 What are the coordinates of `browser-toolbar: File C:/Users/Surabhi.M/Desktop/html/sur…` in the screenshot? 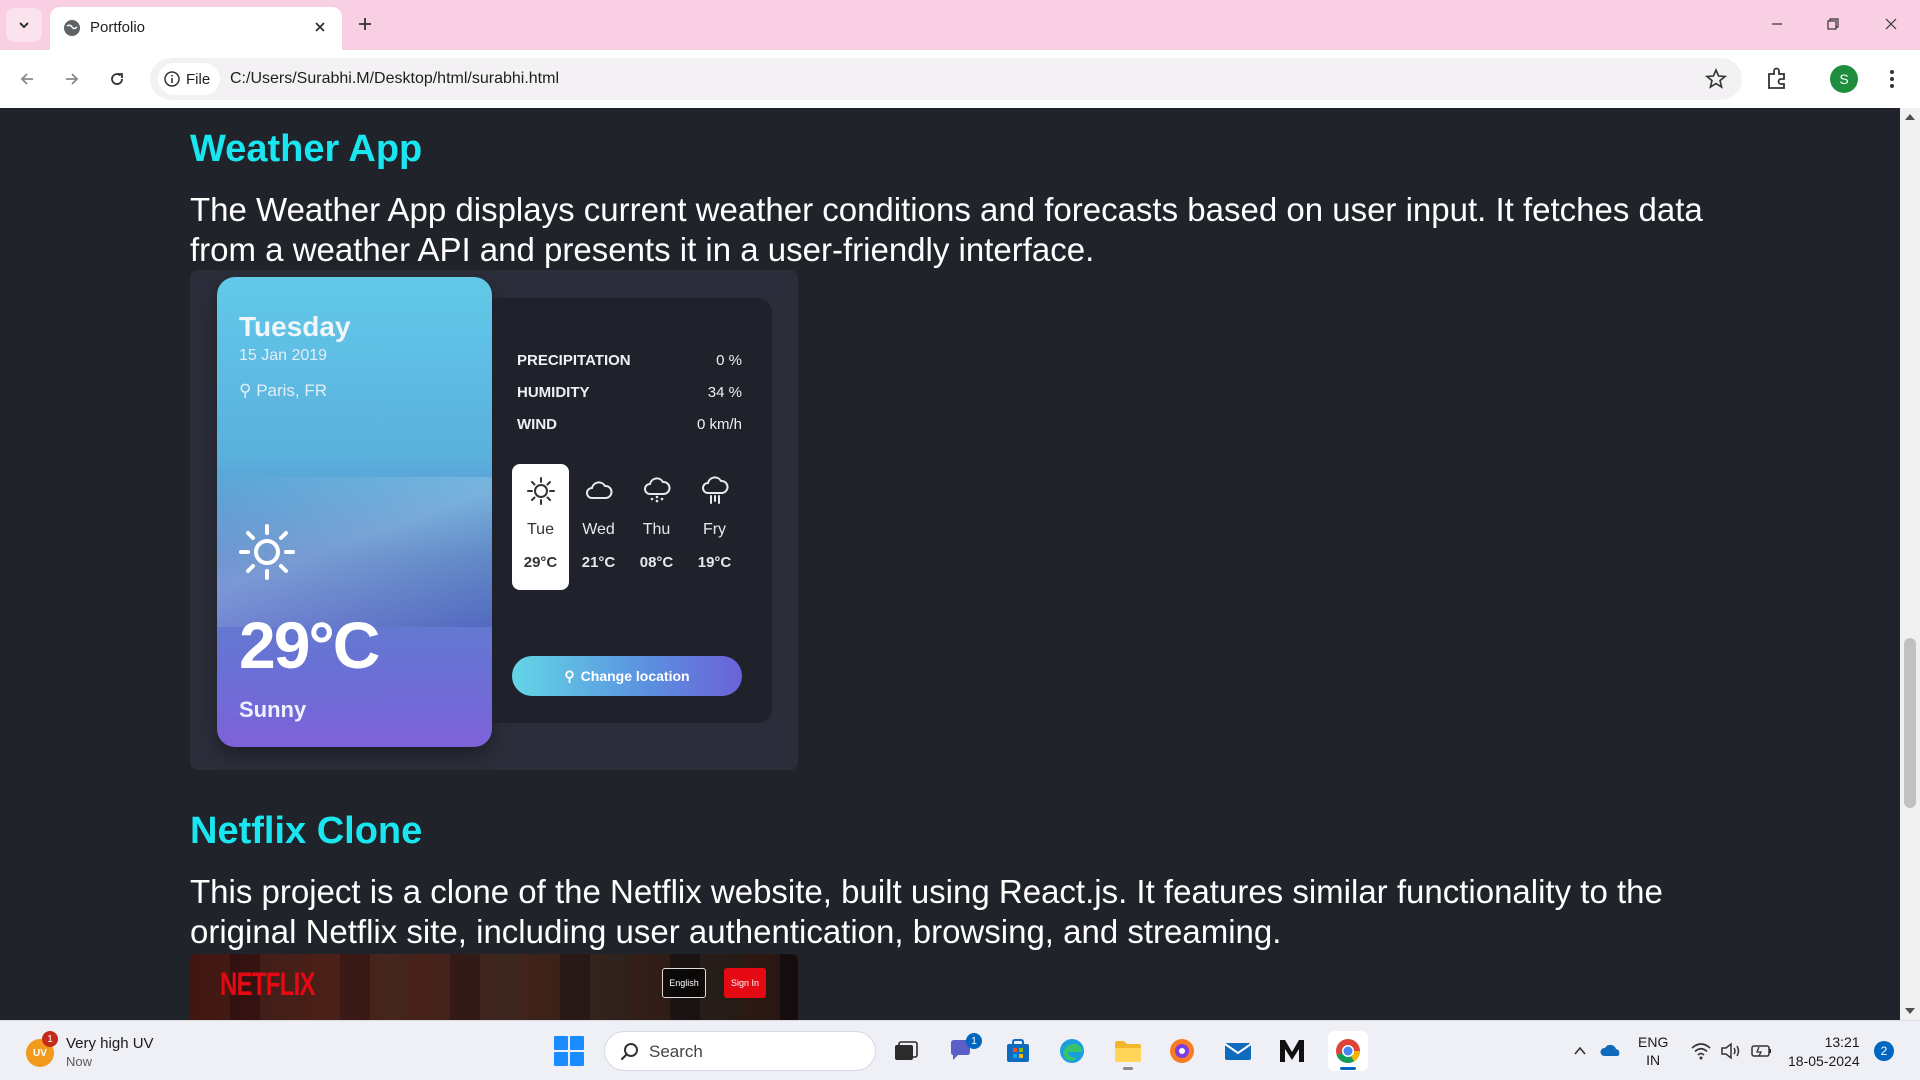 It's located at (960, 79).